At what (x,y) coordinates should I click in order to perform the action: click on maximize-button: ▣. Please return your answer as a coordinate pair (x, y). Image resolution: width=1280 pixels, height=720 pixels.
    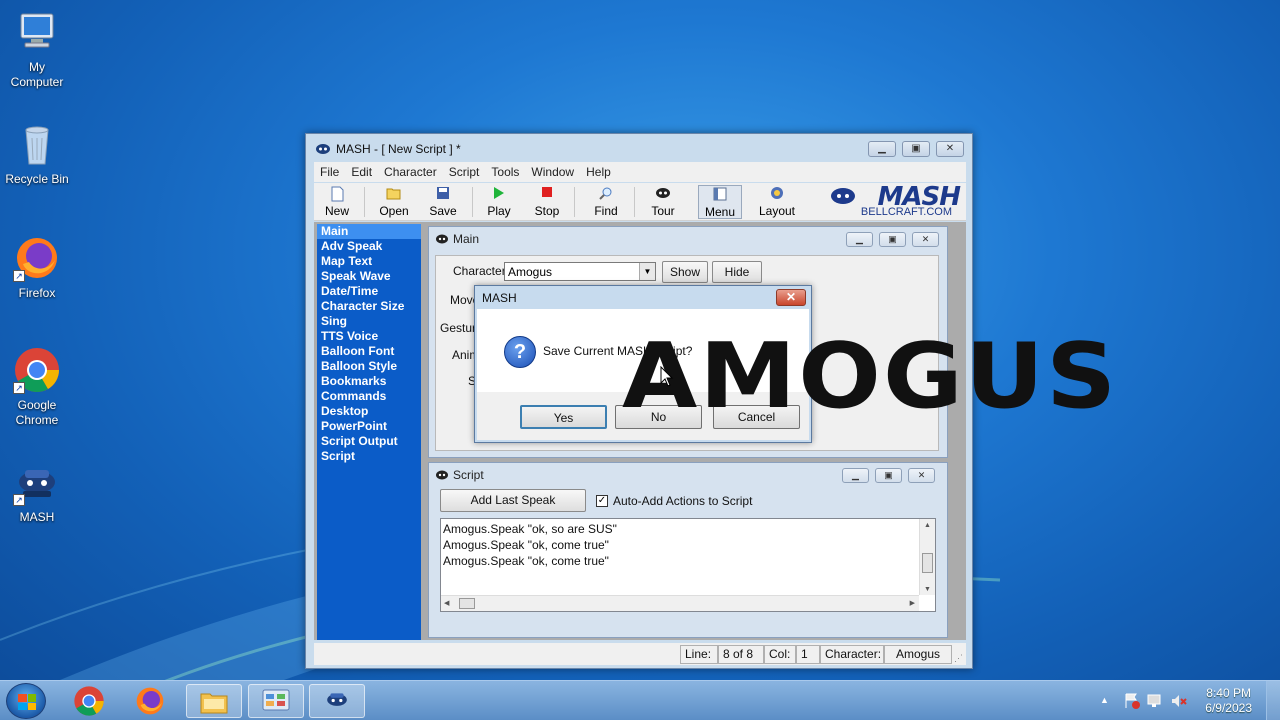
    Looking at the image, I should click on (916, 149).